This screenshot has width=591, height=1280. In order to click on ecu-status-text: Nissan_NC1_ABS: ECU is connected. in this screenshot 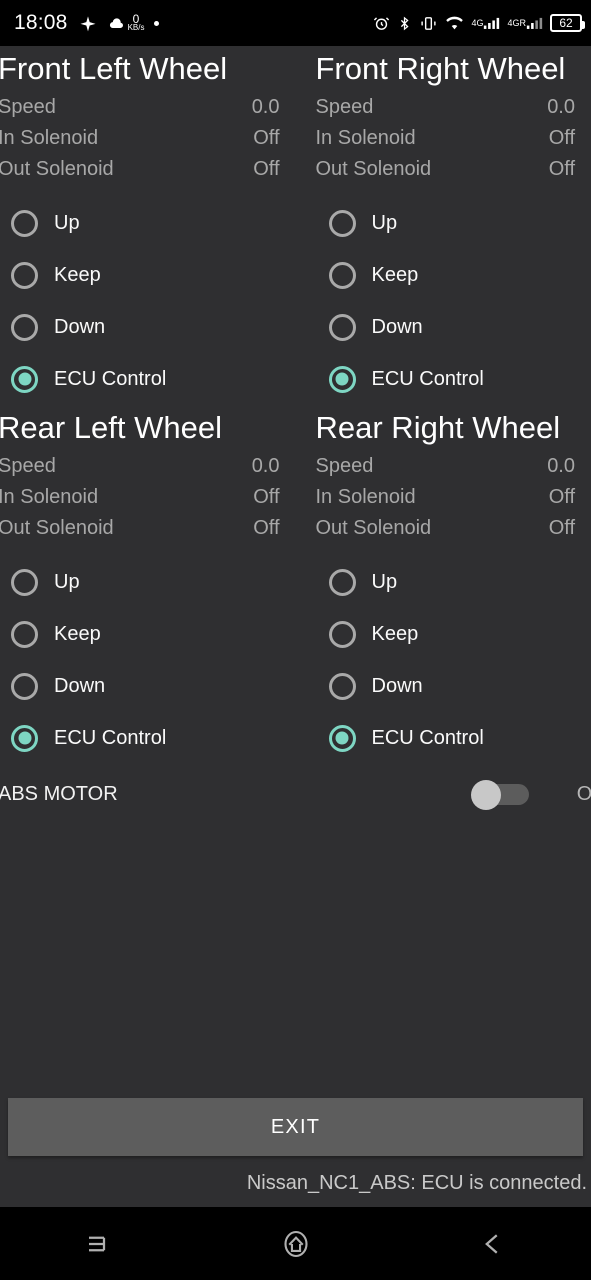, I will do `click(416, 1183)`.